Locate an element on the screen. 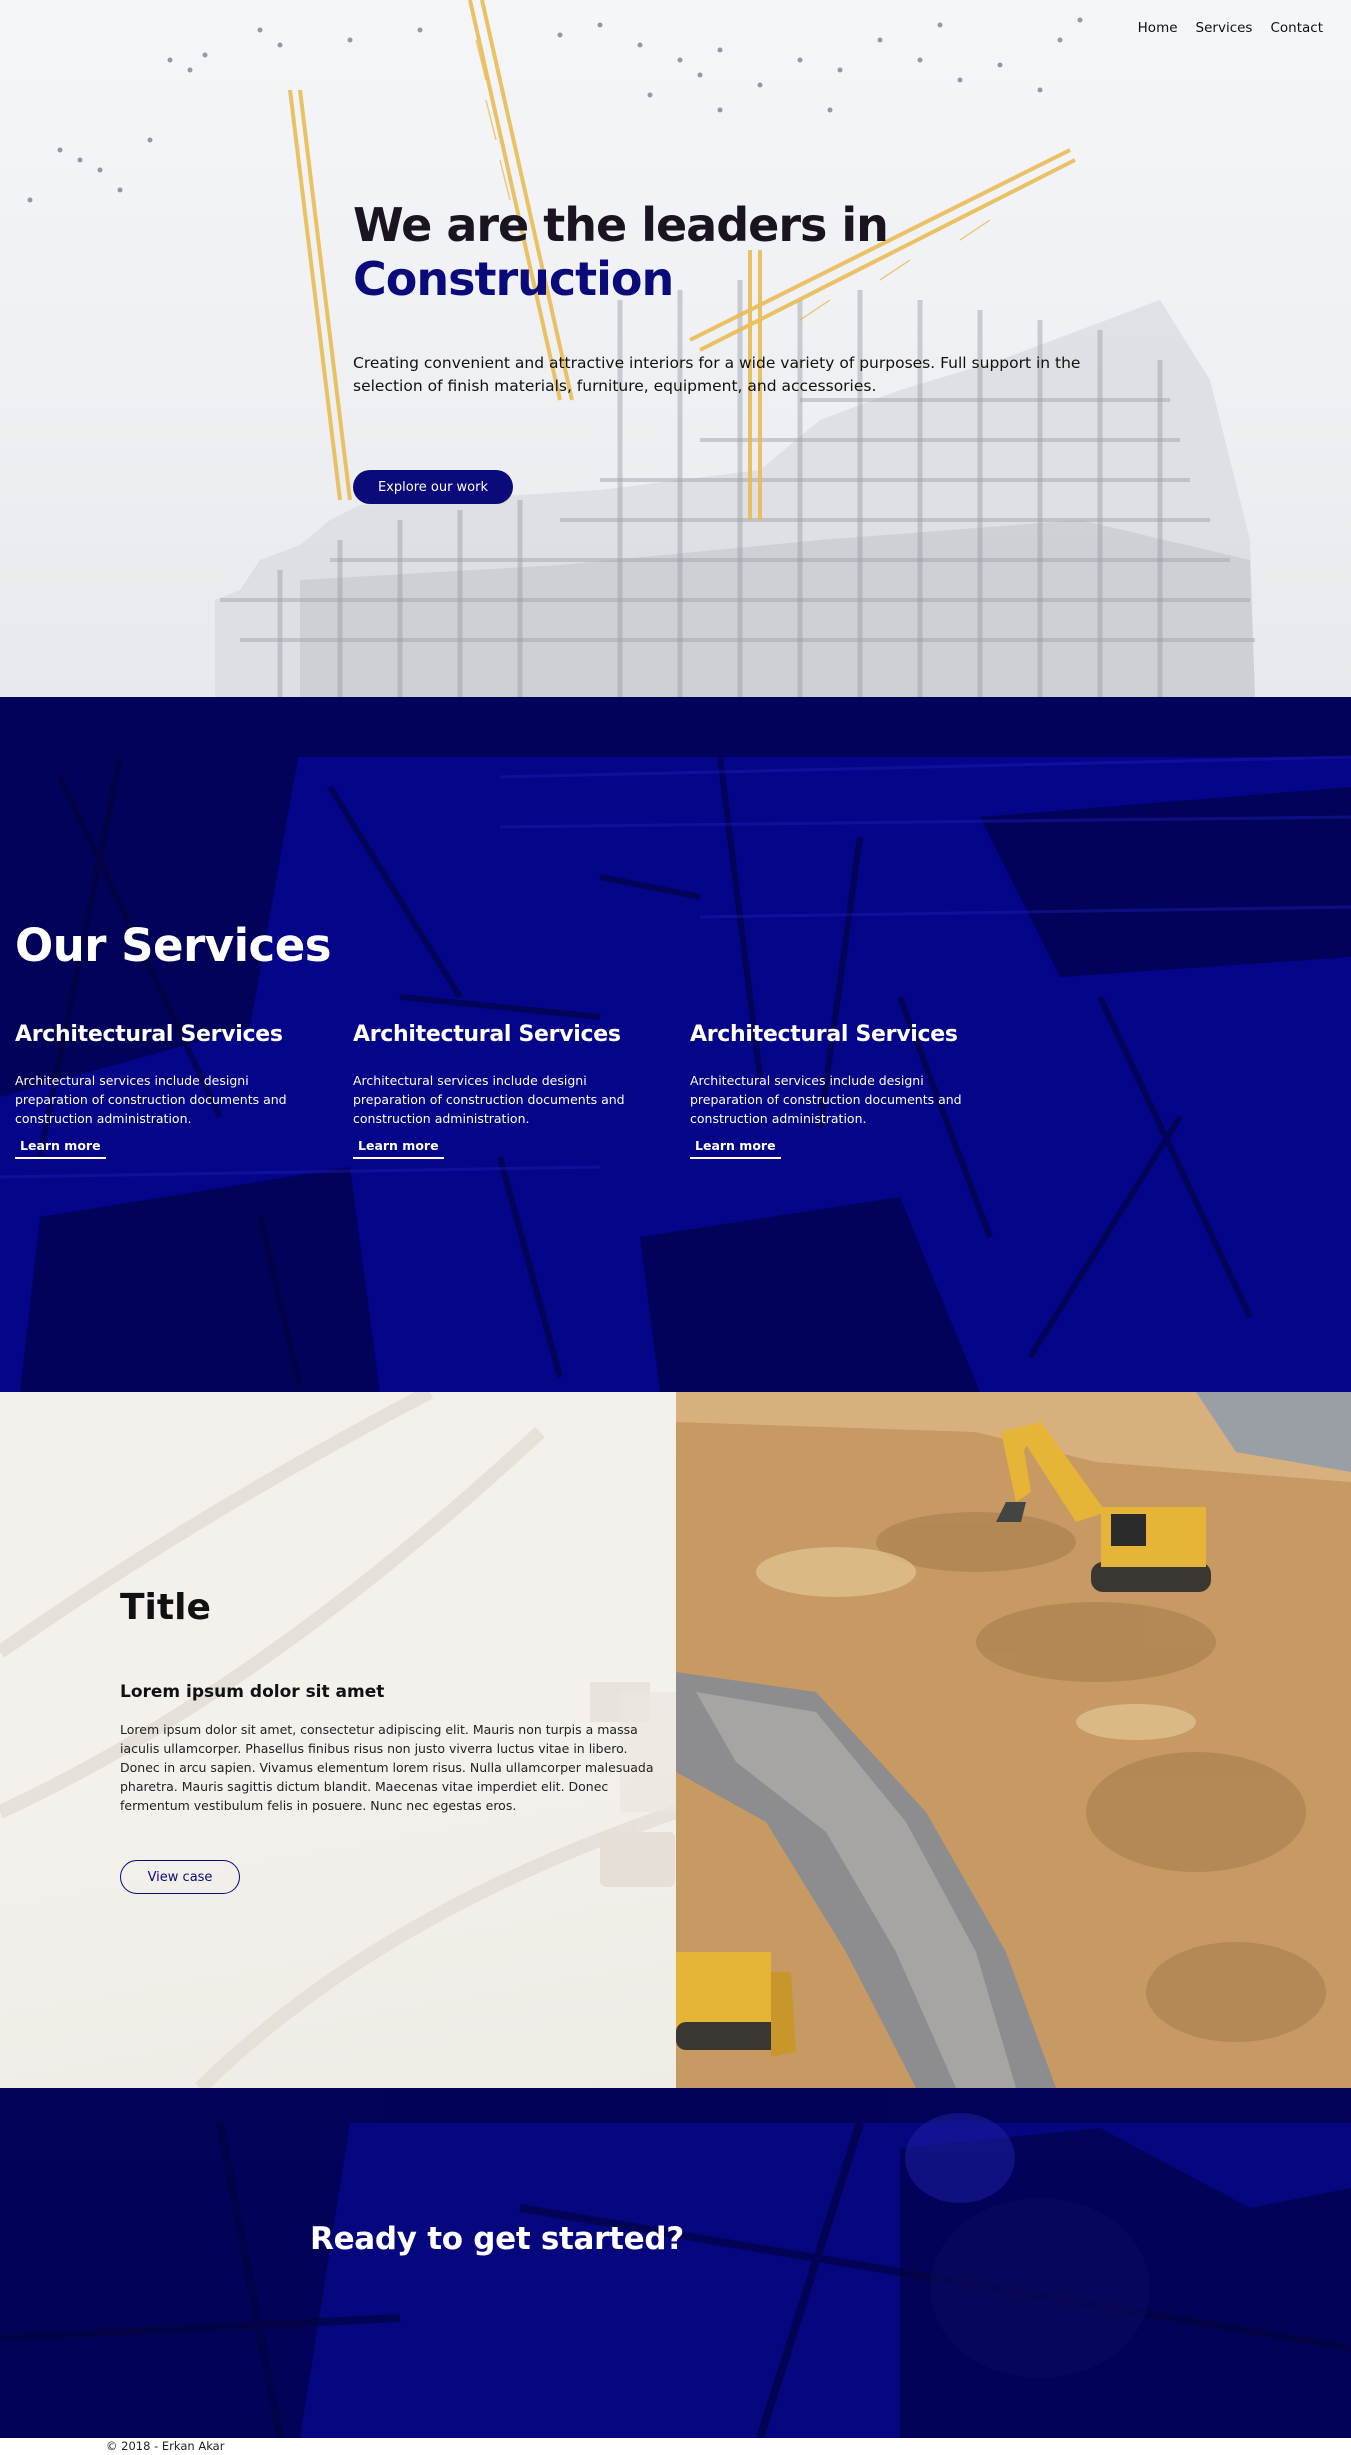 The height and width of the screenshot is (2455, 1351). footer: © 2018 - Erkan Akar is located at coordinates (675, 2446).